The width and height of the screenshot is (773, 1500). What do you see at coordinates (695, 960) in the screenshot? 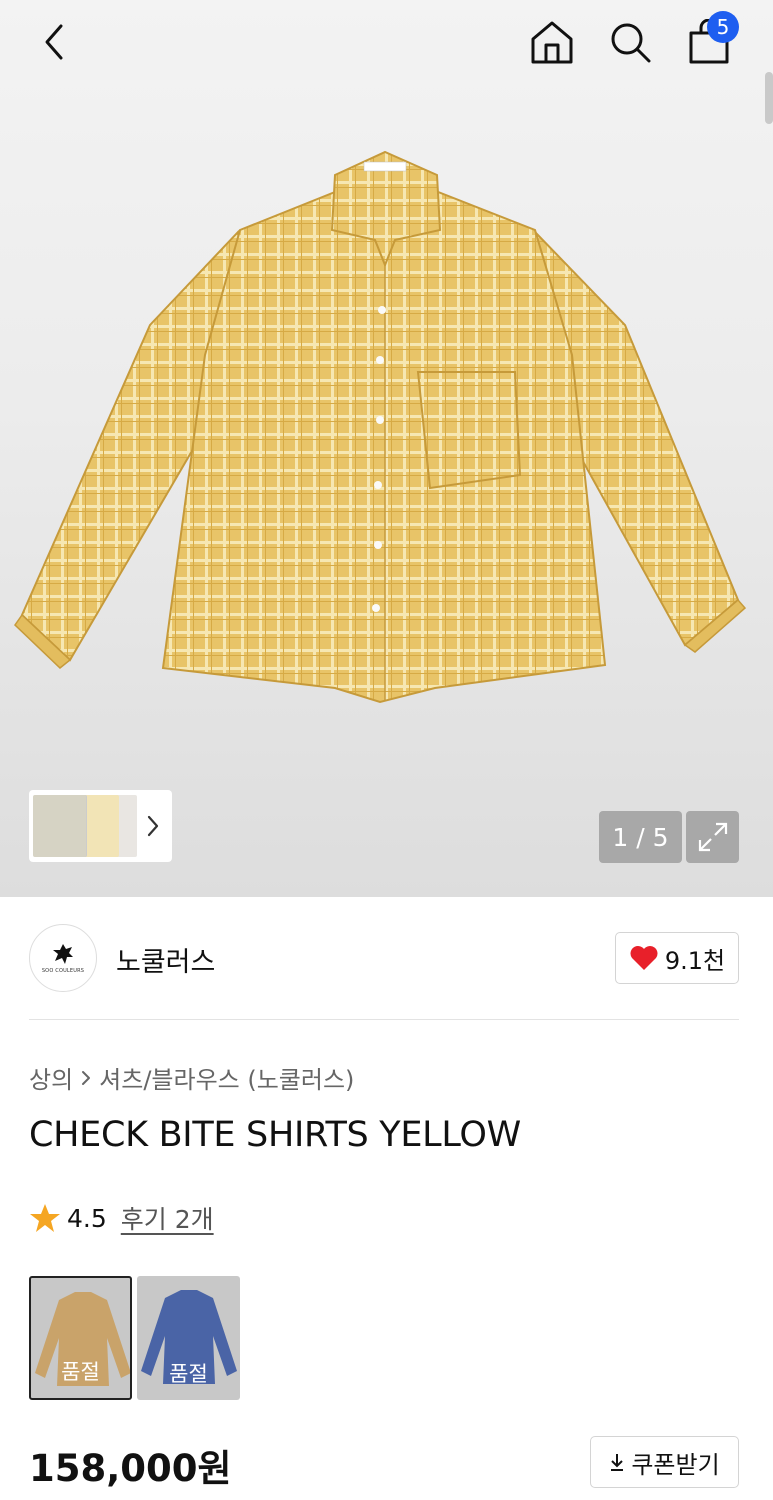
I see `like-count: 9.1천` at bounding box center [695, 960].